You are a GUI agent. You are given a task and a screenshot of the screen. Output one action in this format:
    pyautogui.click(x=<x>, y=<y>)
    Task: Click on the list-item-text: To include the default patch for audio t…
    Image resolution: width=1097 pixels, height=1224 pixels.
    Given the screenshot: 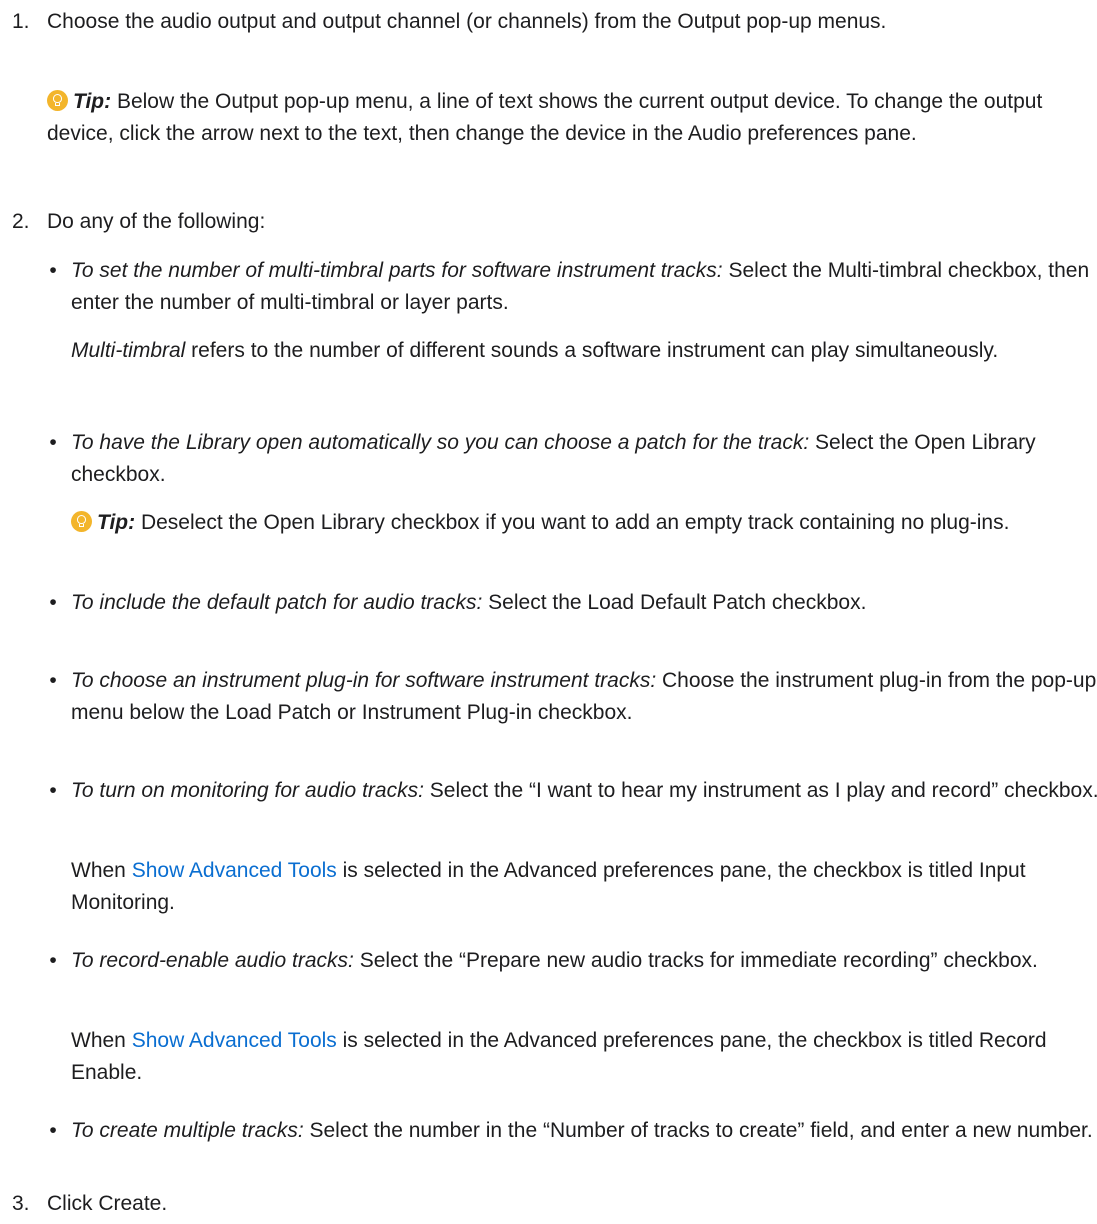 What is the action you would take?
    pyautogui.click(x=584, y=603)
    